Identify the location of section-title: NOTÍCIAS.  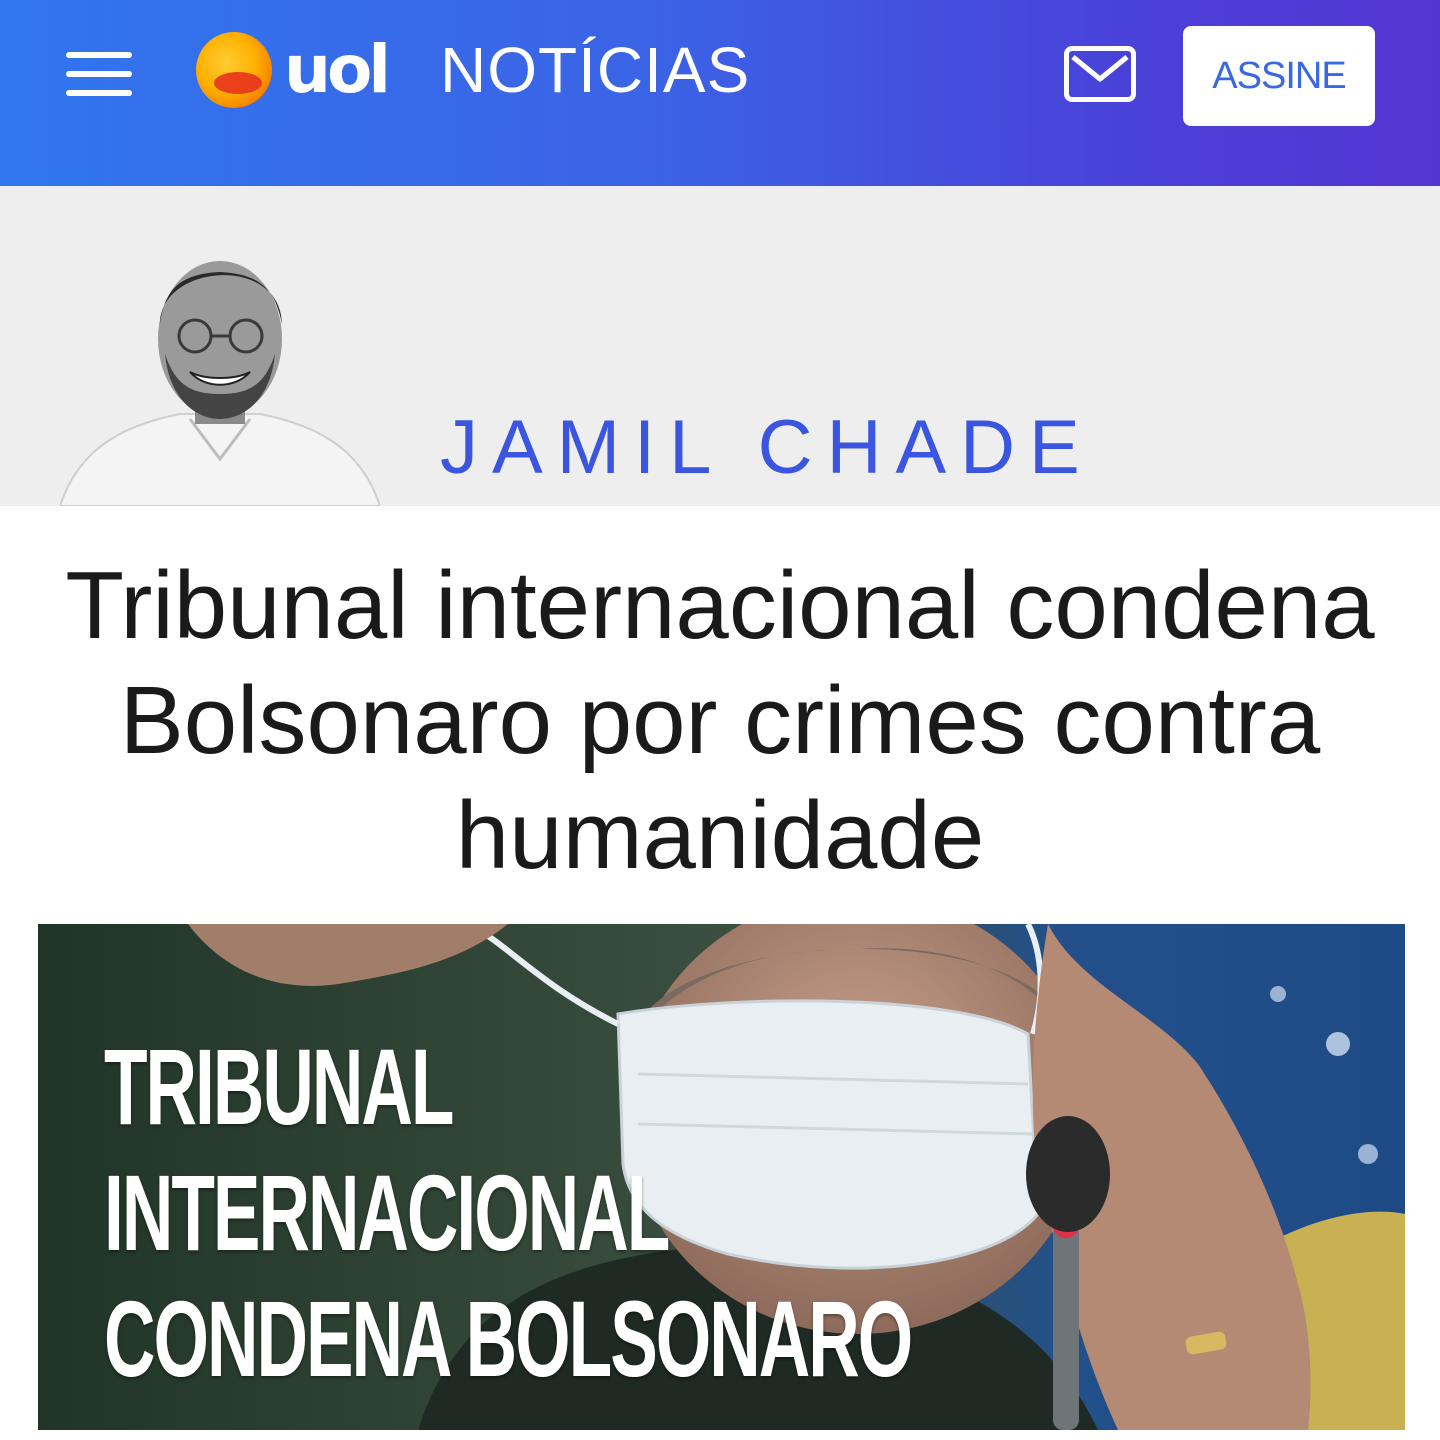
(595, 70).